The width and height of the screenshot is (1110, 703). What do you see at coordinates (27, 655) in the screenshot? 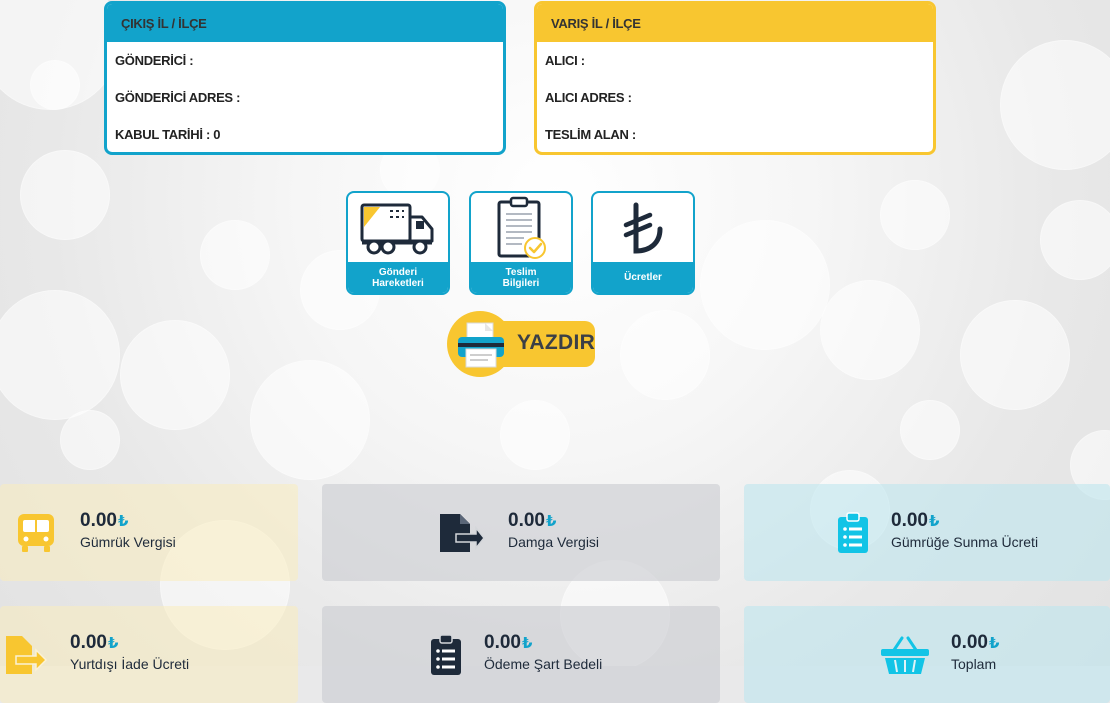
I see `file-arrow-icon` at bounding box center [27, 655].